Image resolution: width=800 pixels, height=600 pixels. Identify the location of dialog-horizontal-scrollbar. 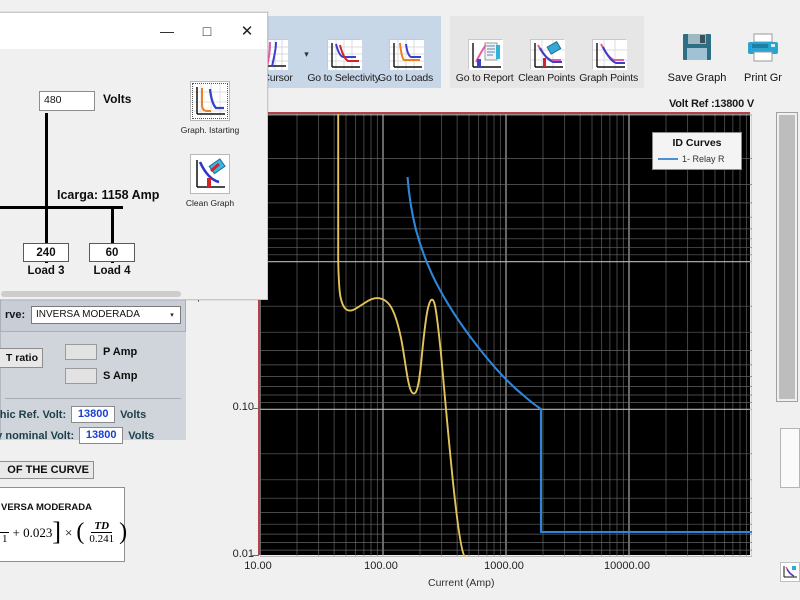
(133, 294).